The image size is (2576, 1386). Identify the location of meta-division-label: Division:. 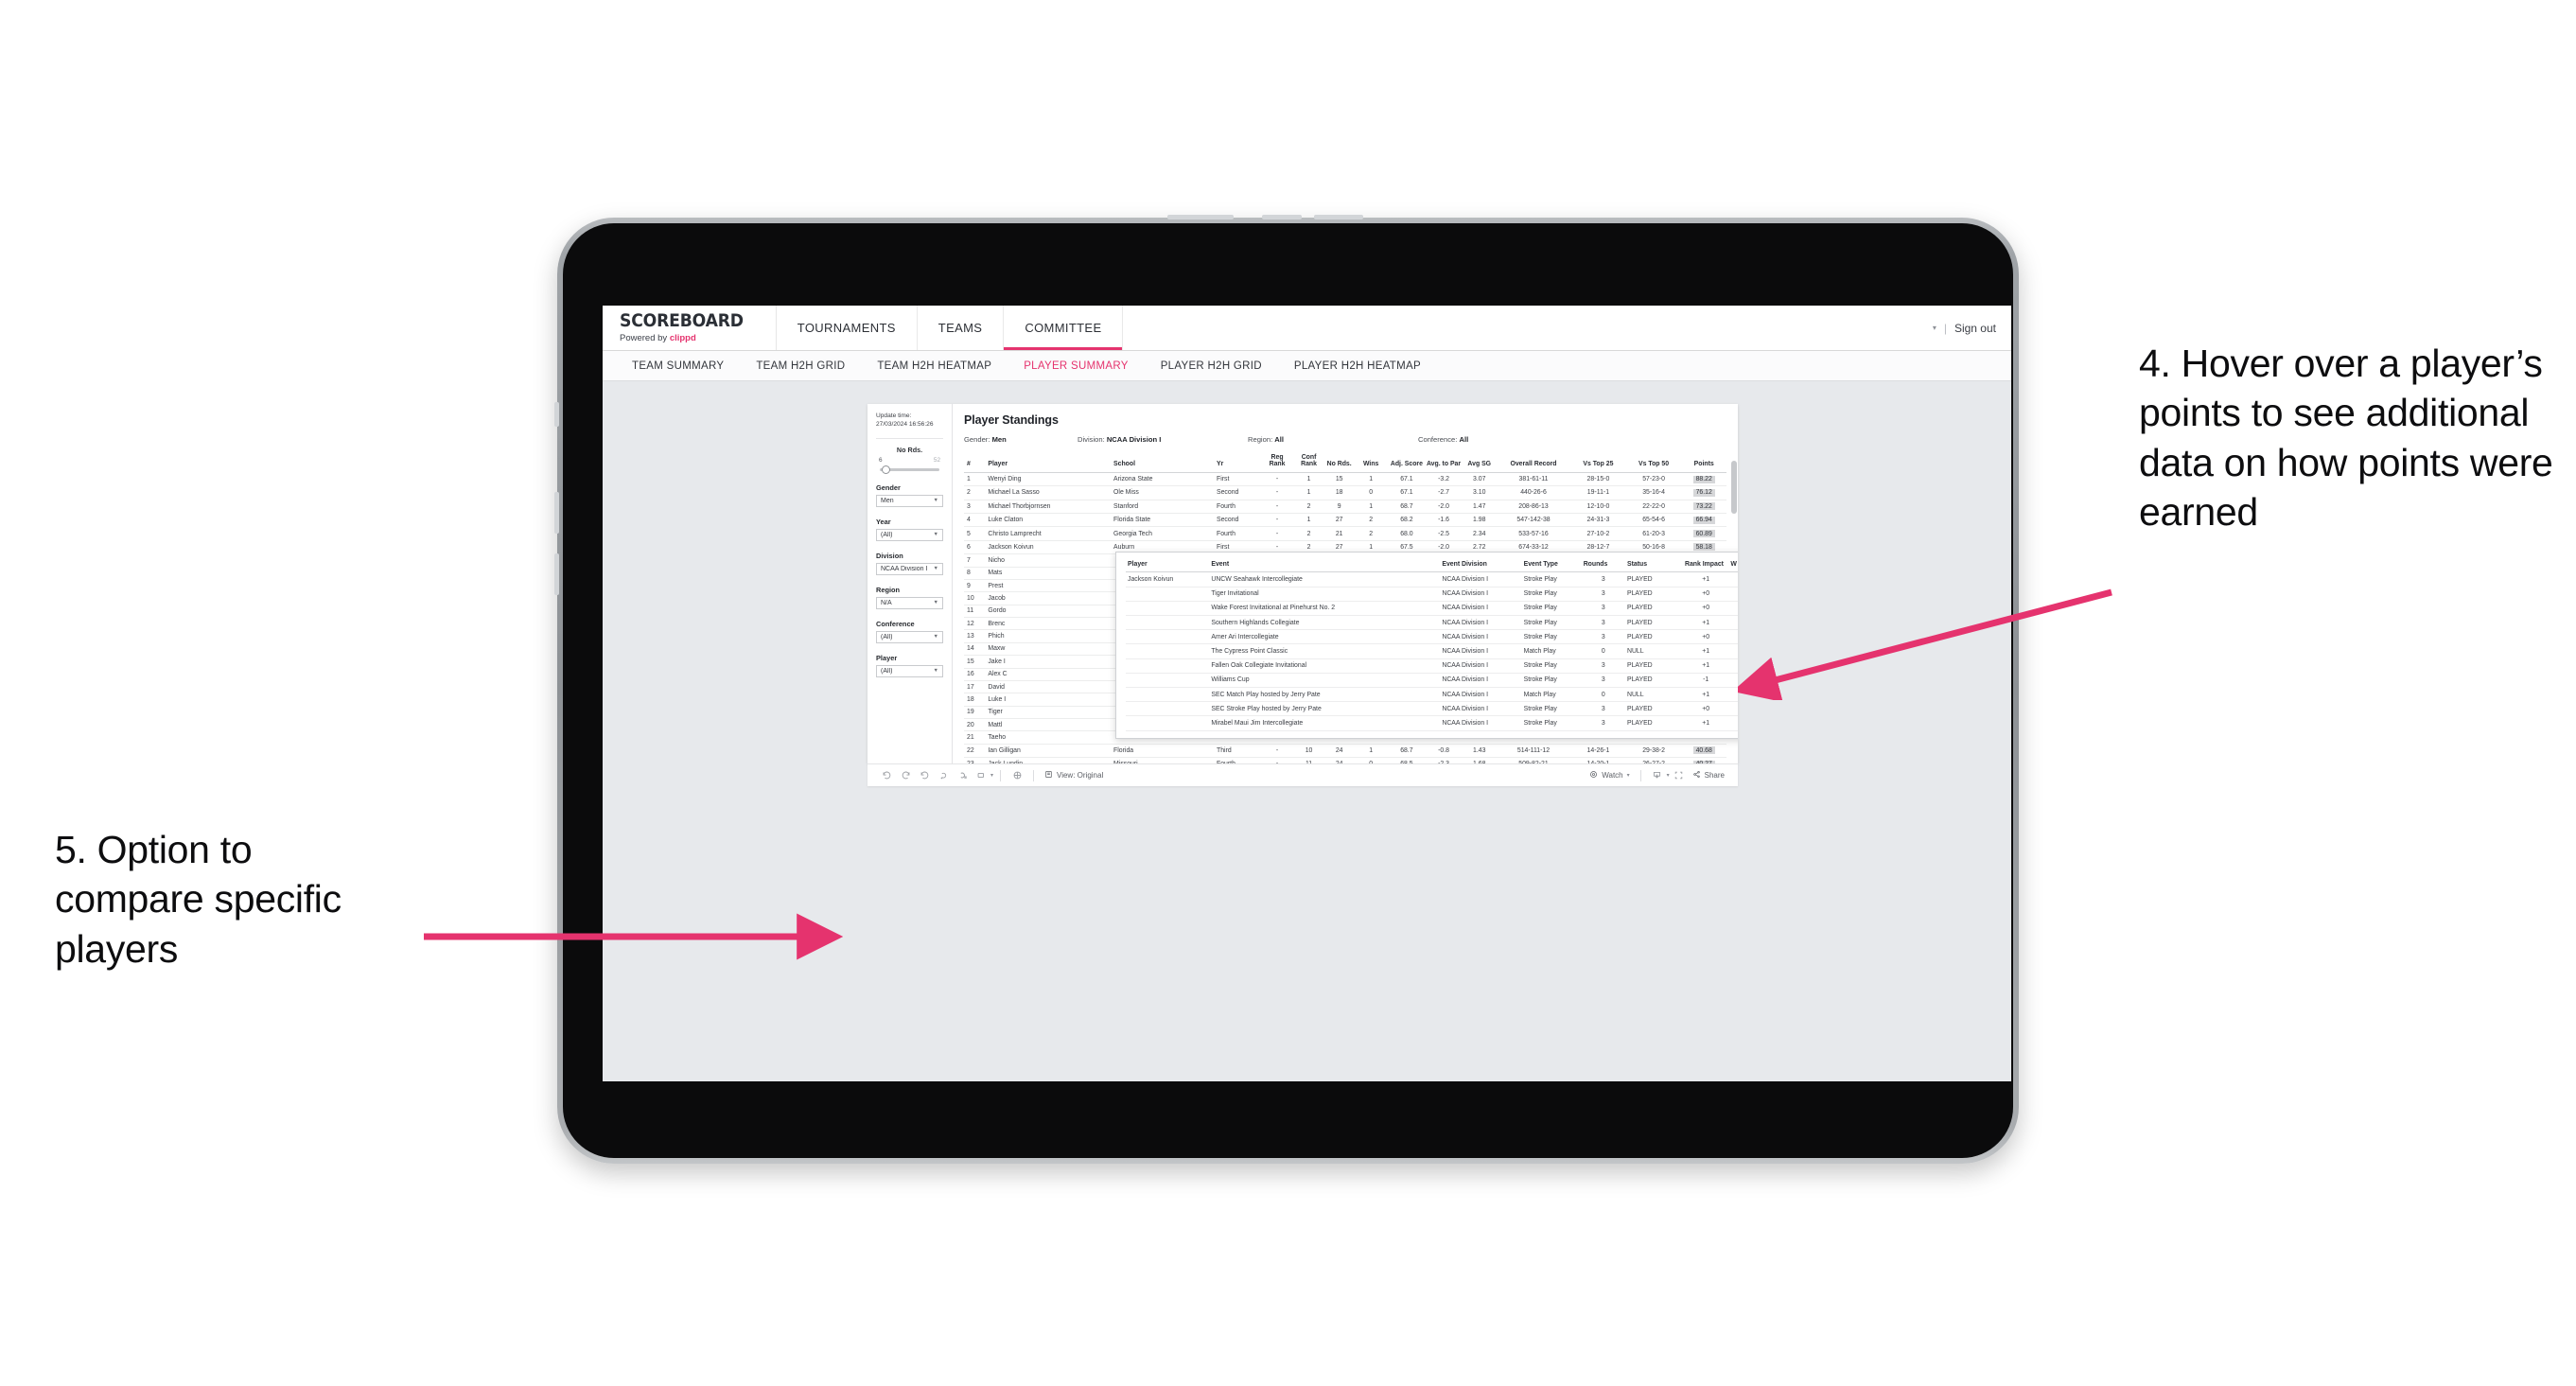
(1092, 439).